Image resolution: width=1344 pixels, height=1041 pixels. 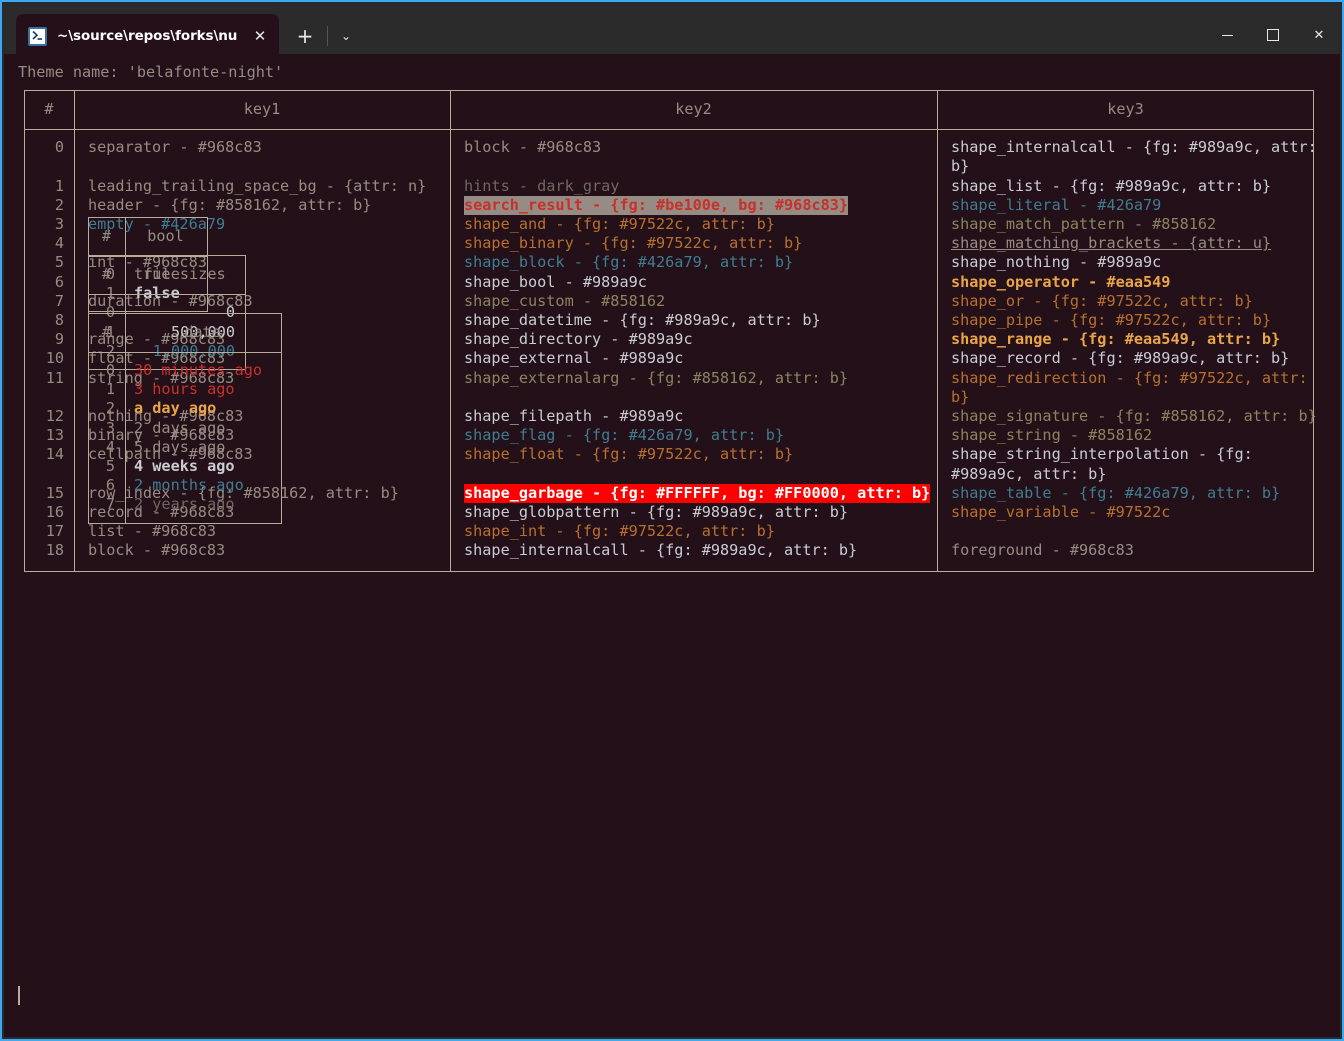 I want to click on cell-key3: b}, so click(x=1125, y=397).